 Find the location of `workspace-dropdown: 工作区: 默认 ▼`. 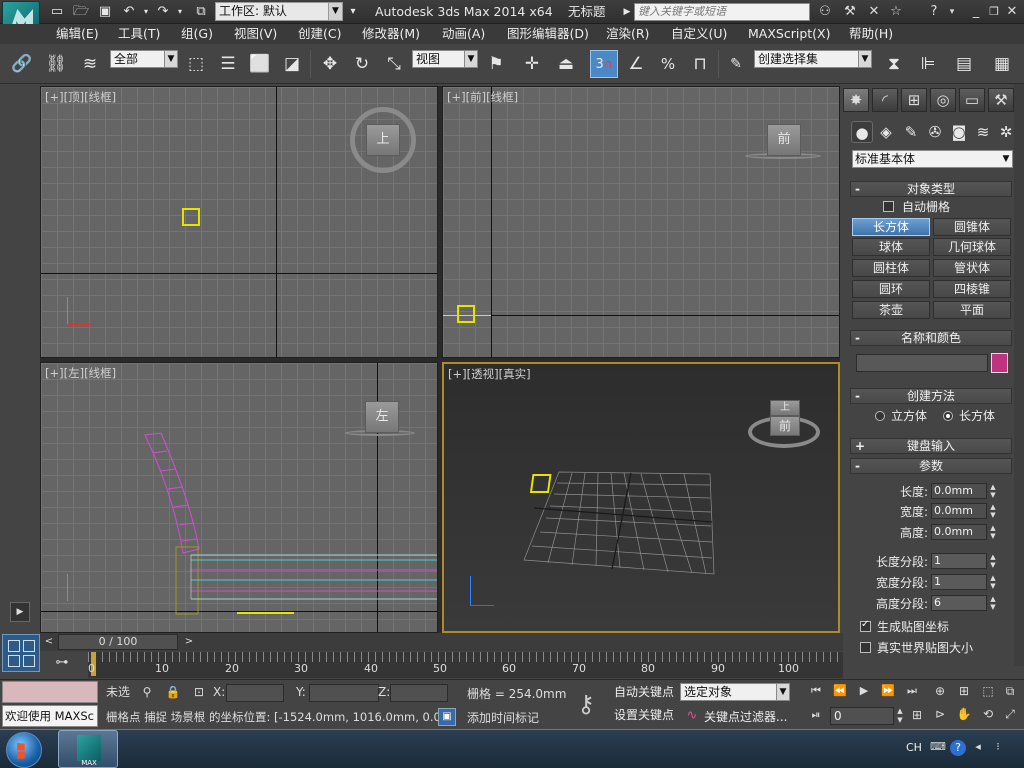

workspace-dropdown: 工作区: 默认 ▼ is located at coordinates (279, 11).